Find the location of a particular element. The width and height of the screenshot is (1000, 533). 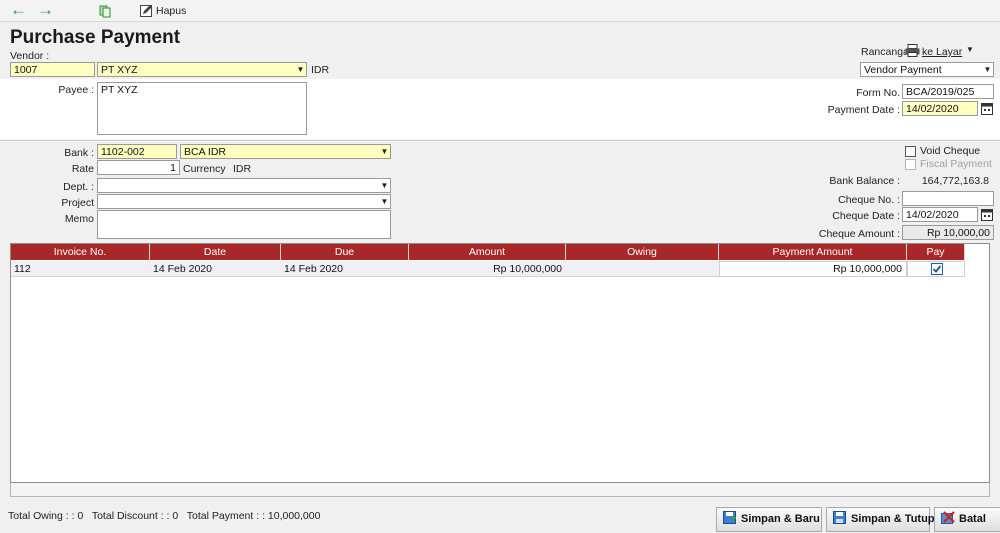

printer-icon is located at coordinates (912, 50).